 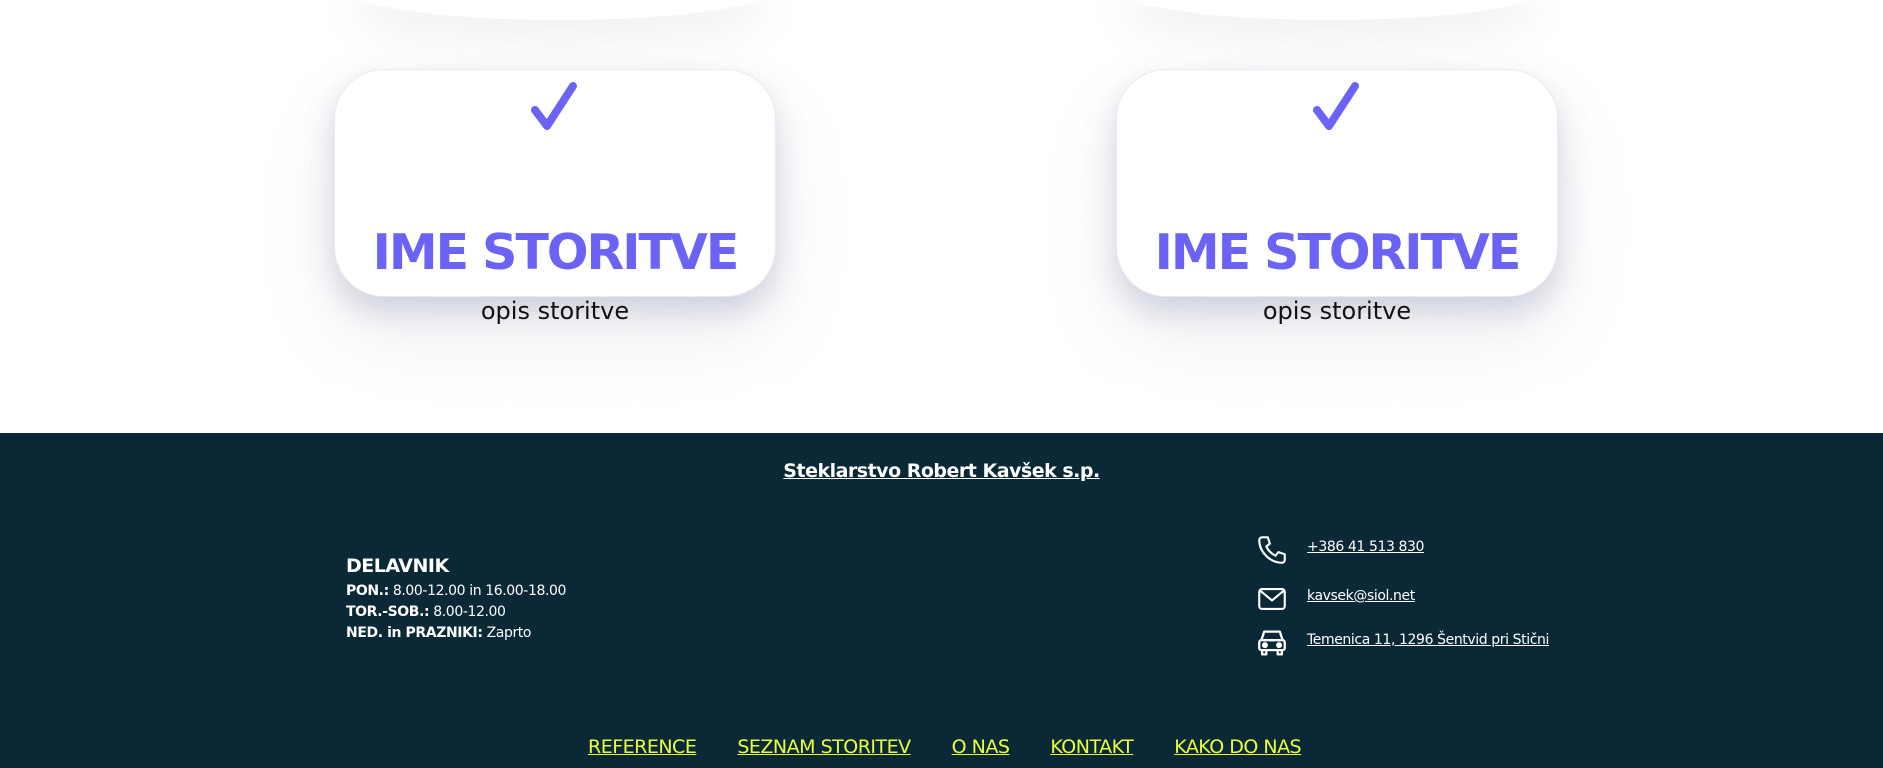 I want to click on company-name-link: Steklarstvo Robert Kavšek s.p., so click(x=941, y=471).